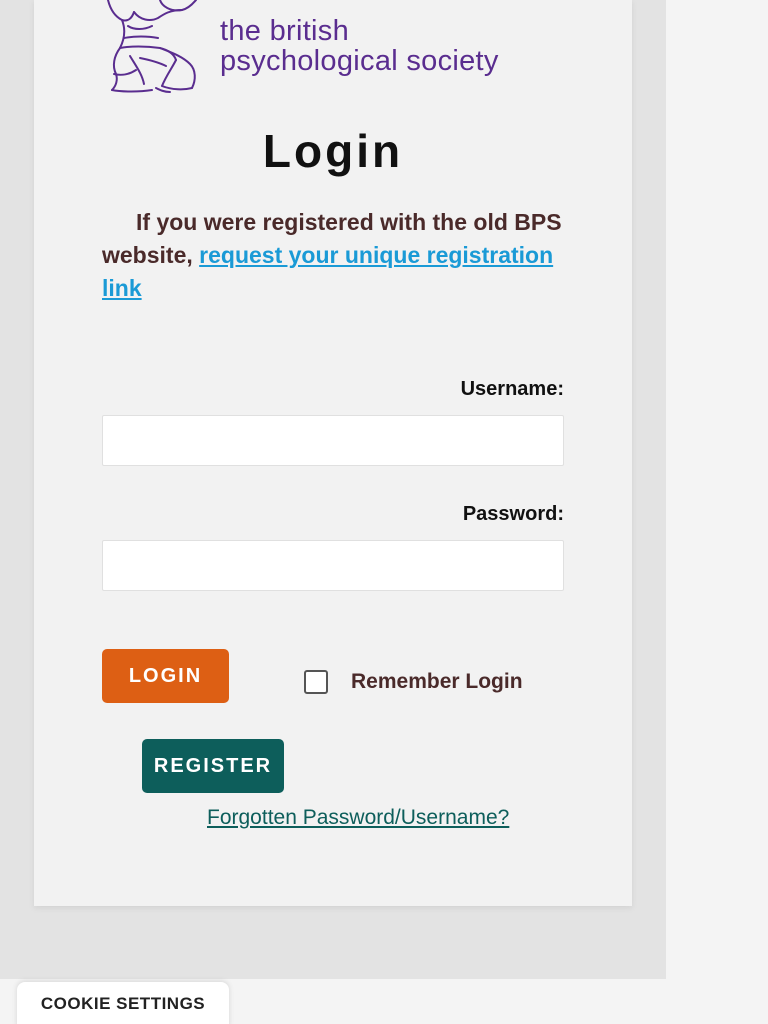  I want to click on username-input, so click(333, 440).